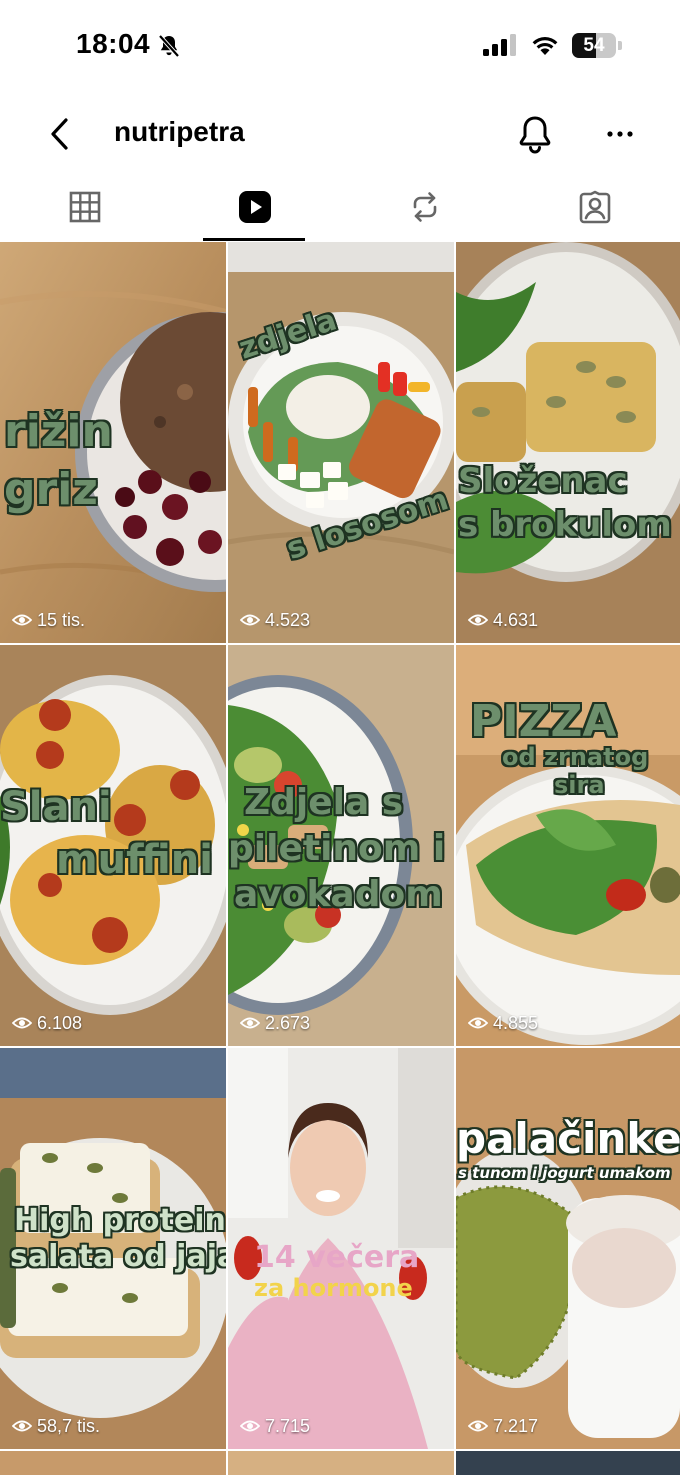 This screenshot has width=680, height=1475. Describe the element at coordinates (340, 46) in the screenshot. I see `status-bar: 18:04 54` at that location.